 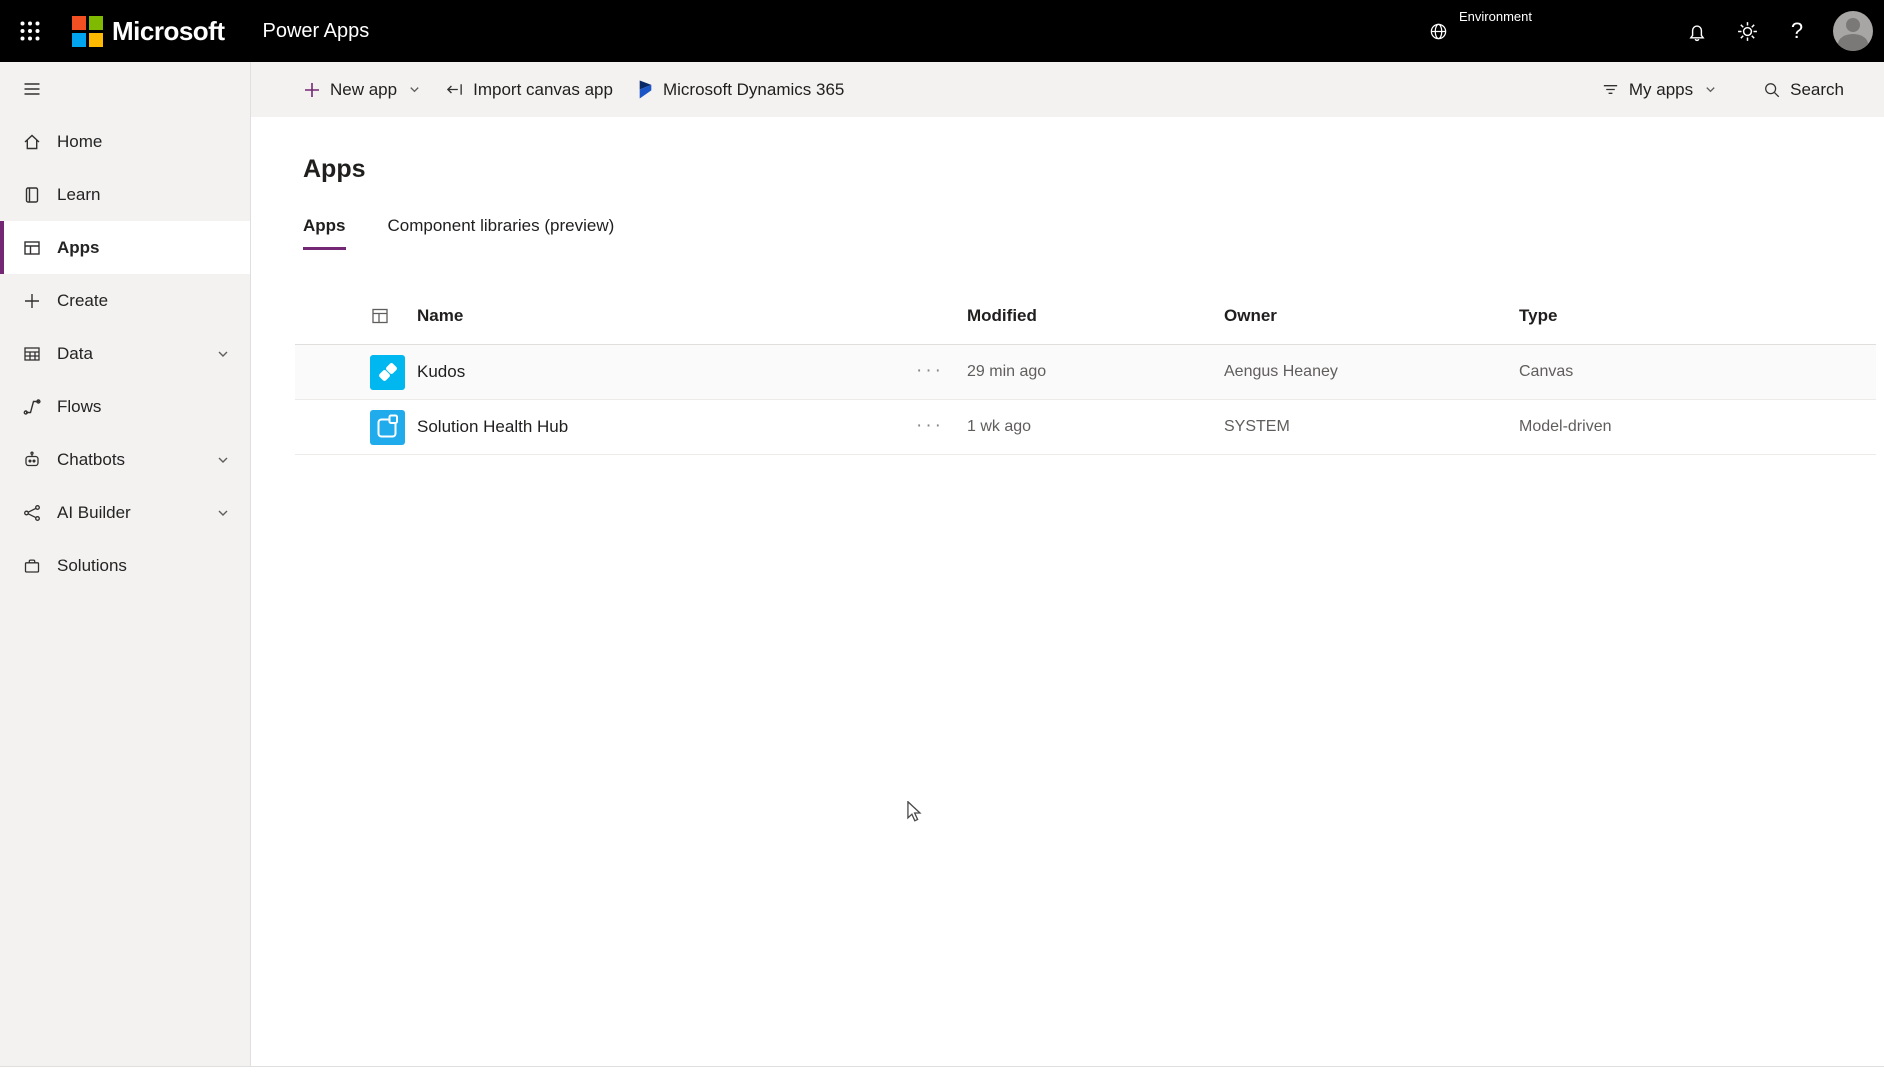 I want to click on sidebar-item-label: Flows, so click(x=79, y=406).